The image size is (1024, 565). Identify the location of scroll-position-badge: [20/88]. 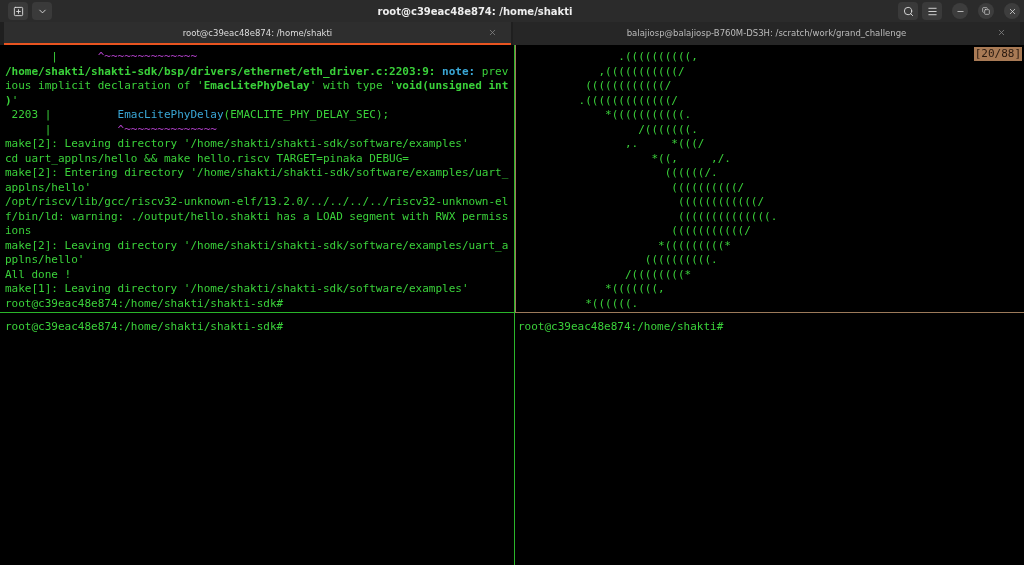
(997, 54).